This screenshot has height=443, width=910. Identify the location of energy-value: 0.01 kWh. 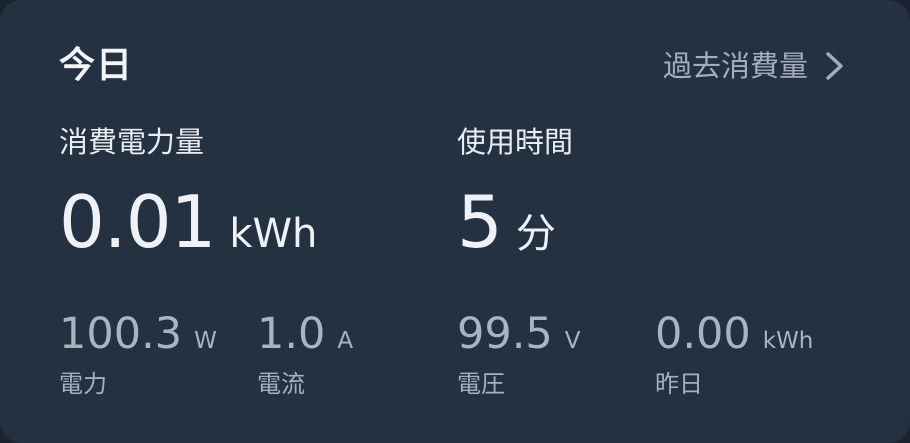
(188, 222).